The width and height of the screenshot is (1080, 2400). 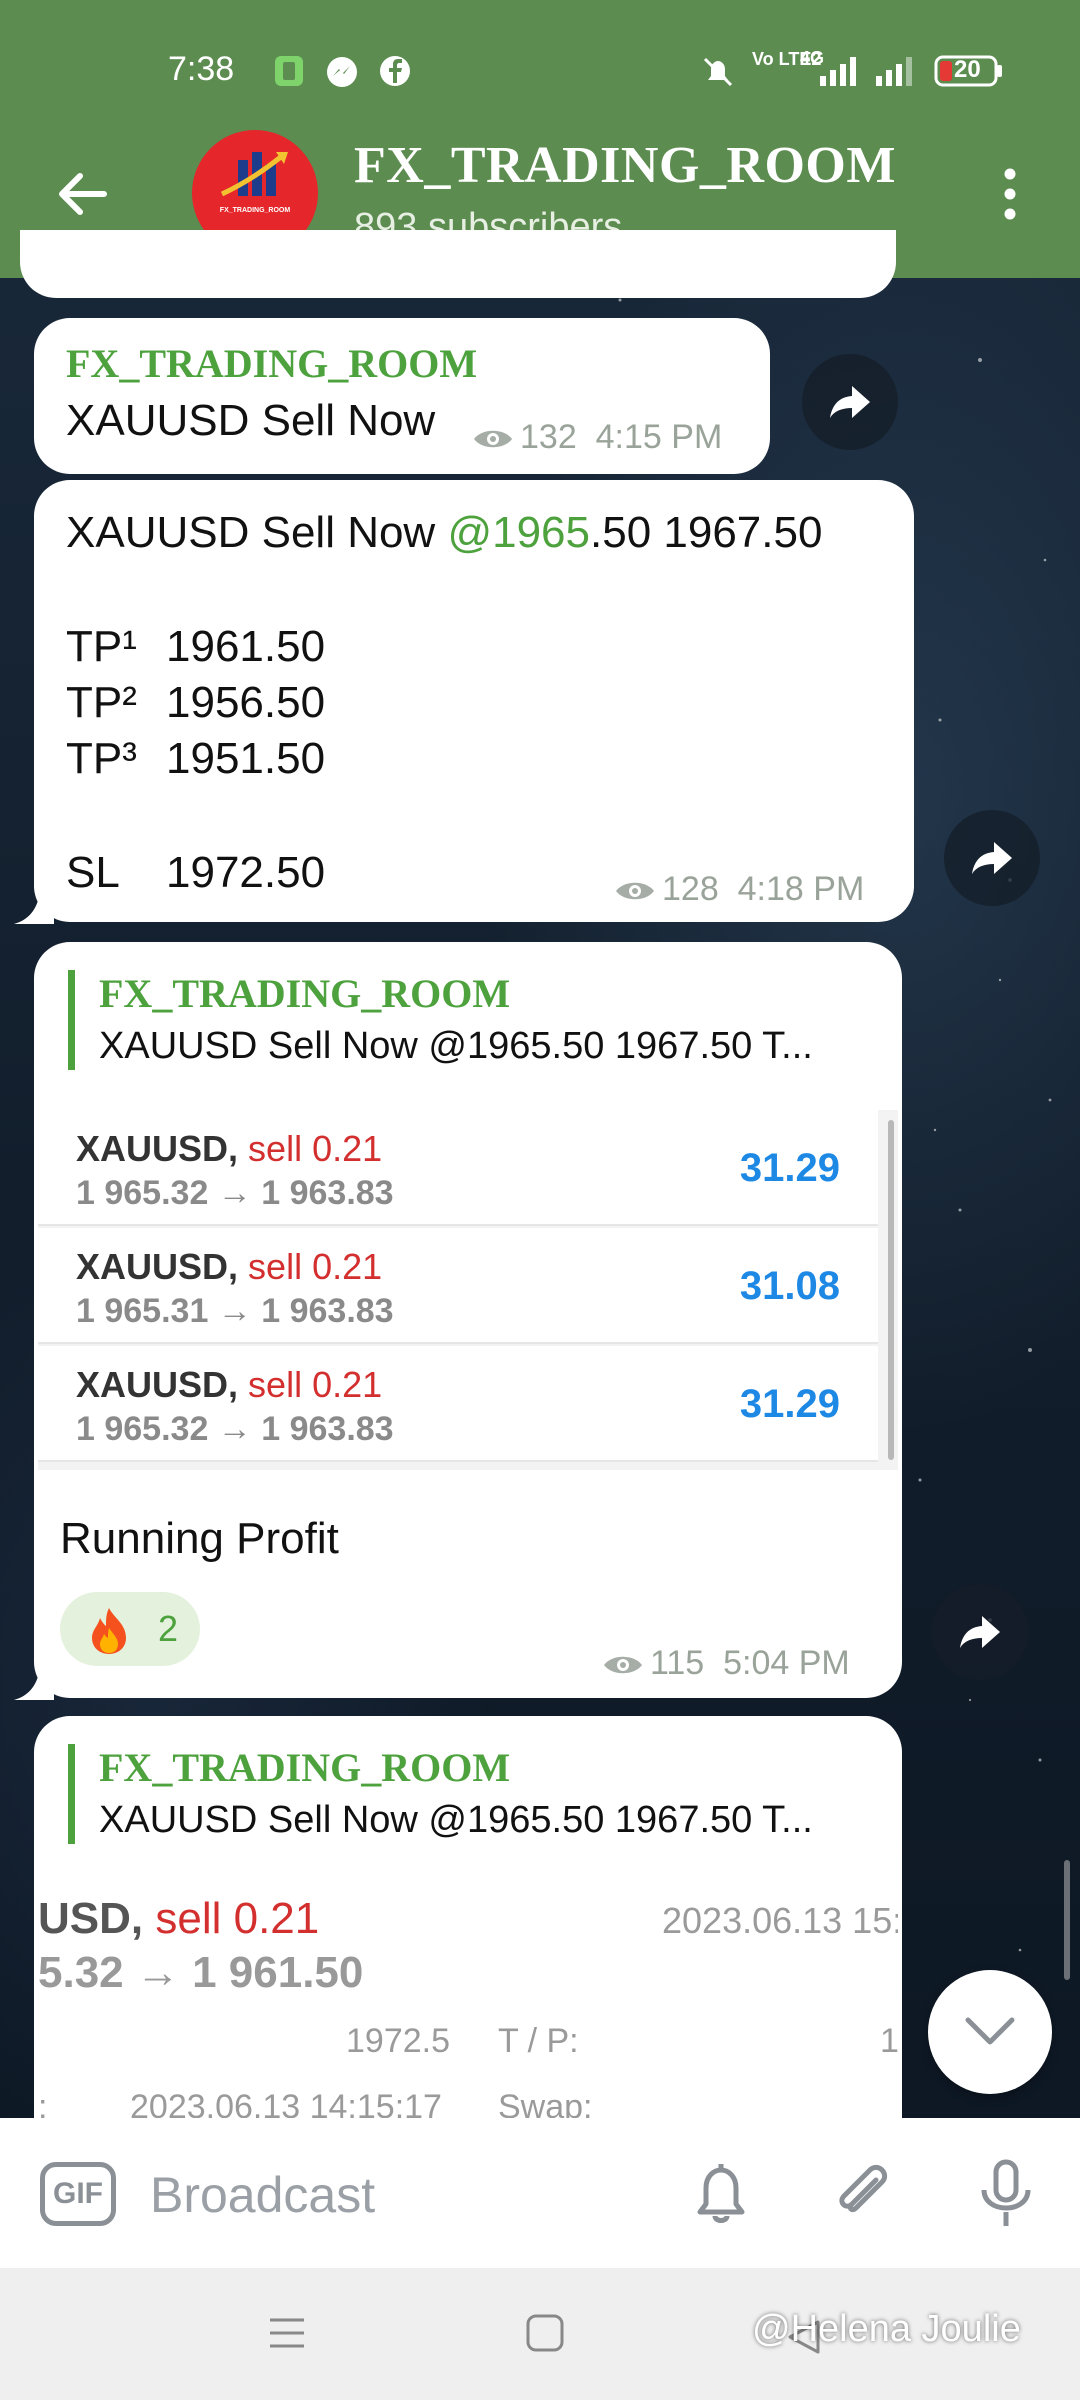 I want to click on sl-label: SL, so click(x=93, y=872).